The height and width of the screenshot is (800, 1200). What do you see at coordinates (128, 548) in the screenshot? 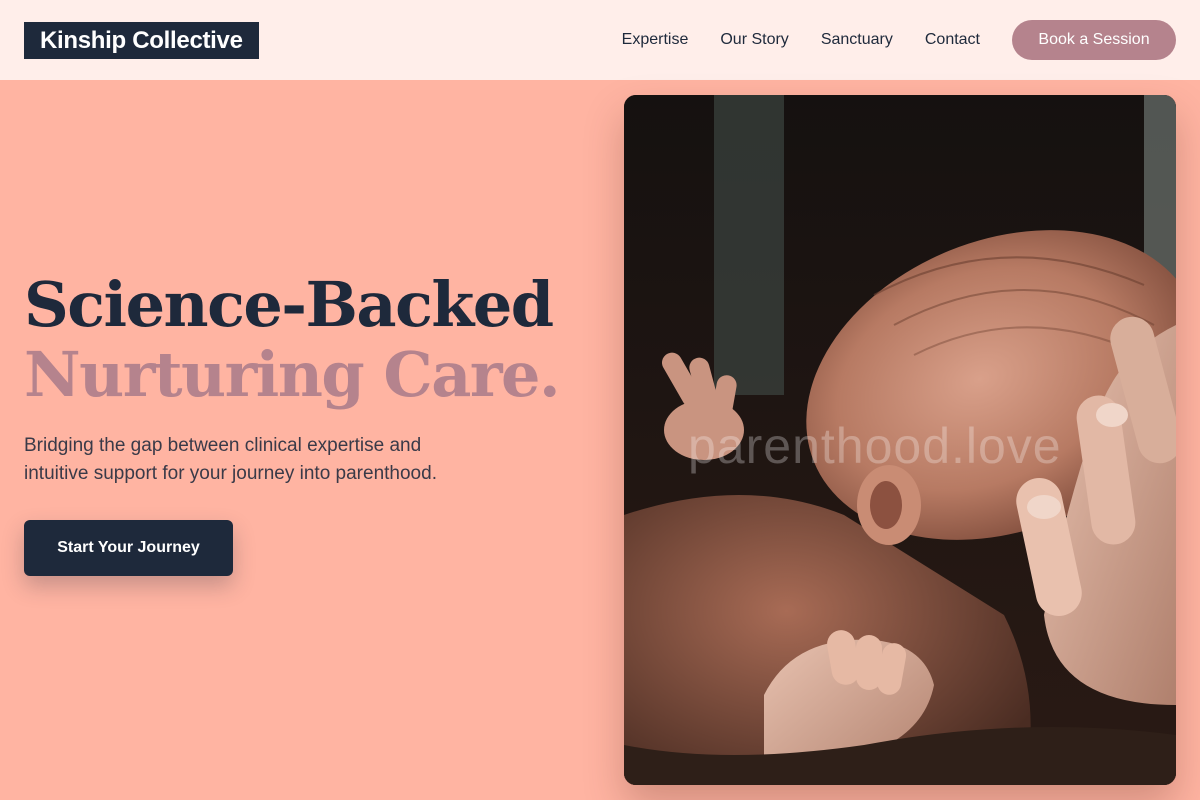
I see `start-journey-button: Start Your Journey` at bounding box center [128, 548].